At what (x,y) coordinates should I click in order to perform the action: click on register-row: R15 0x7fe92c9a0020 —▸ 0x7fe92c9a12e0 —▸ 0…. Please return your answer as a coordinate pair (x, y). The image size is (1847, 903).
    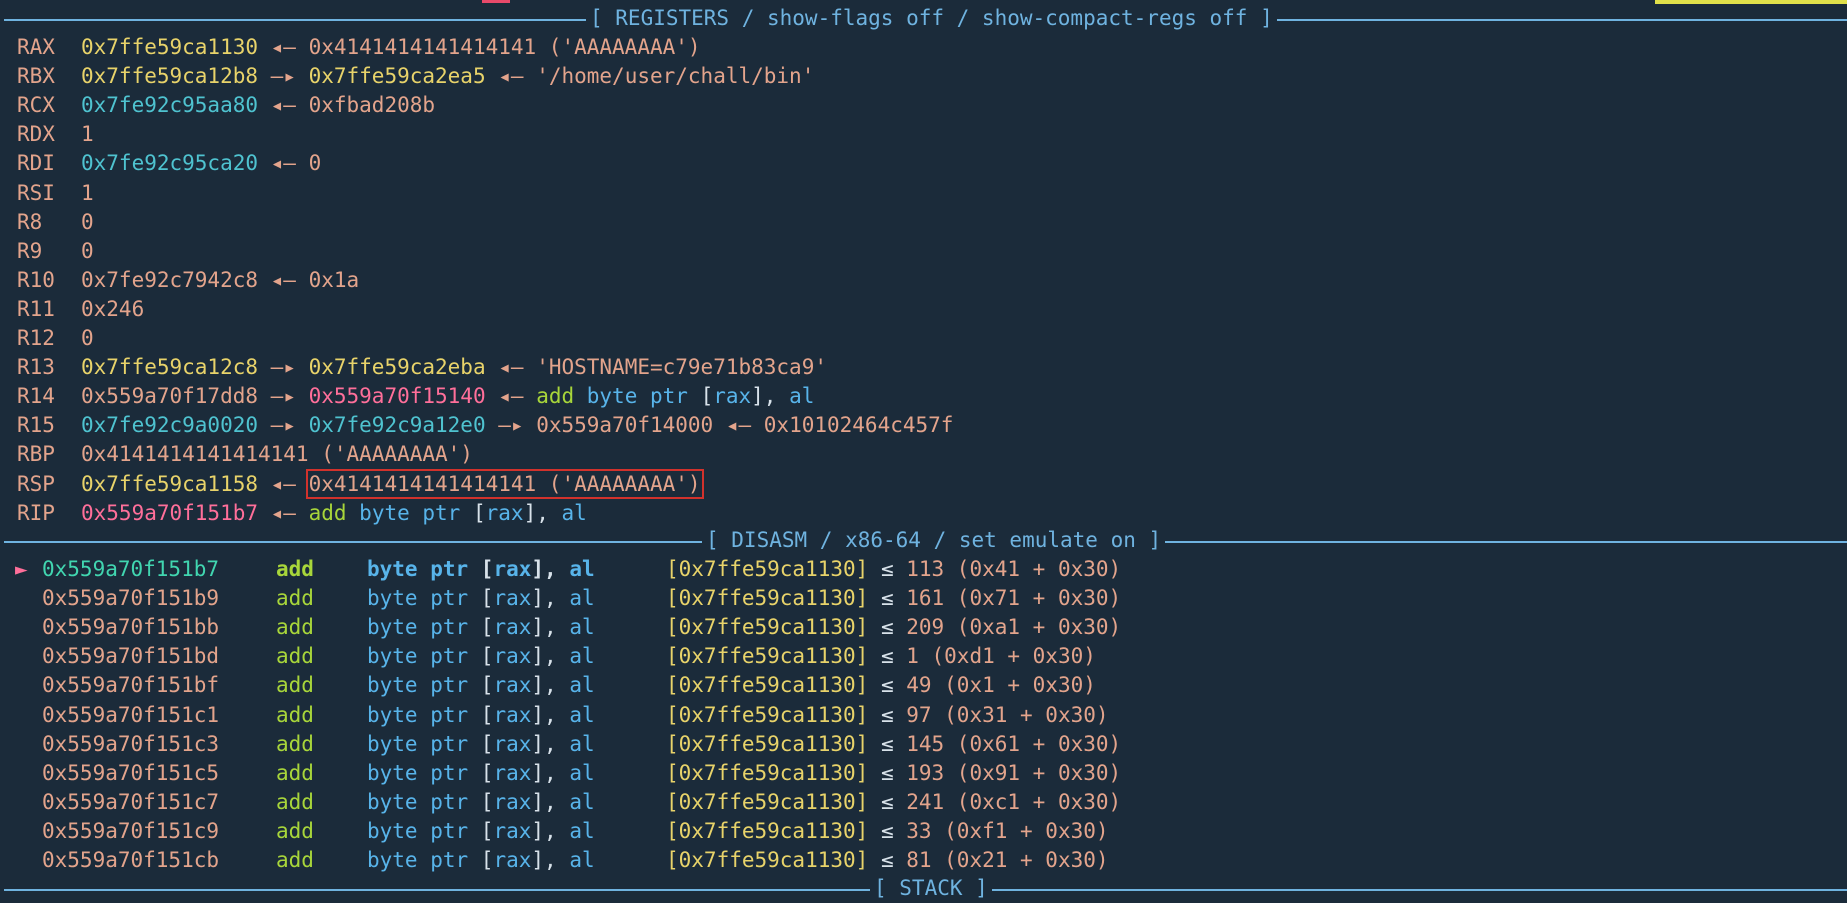
    Looking at the image, I should click on (923, 425).